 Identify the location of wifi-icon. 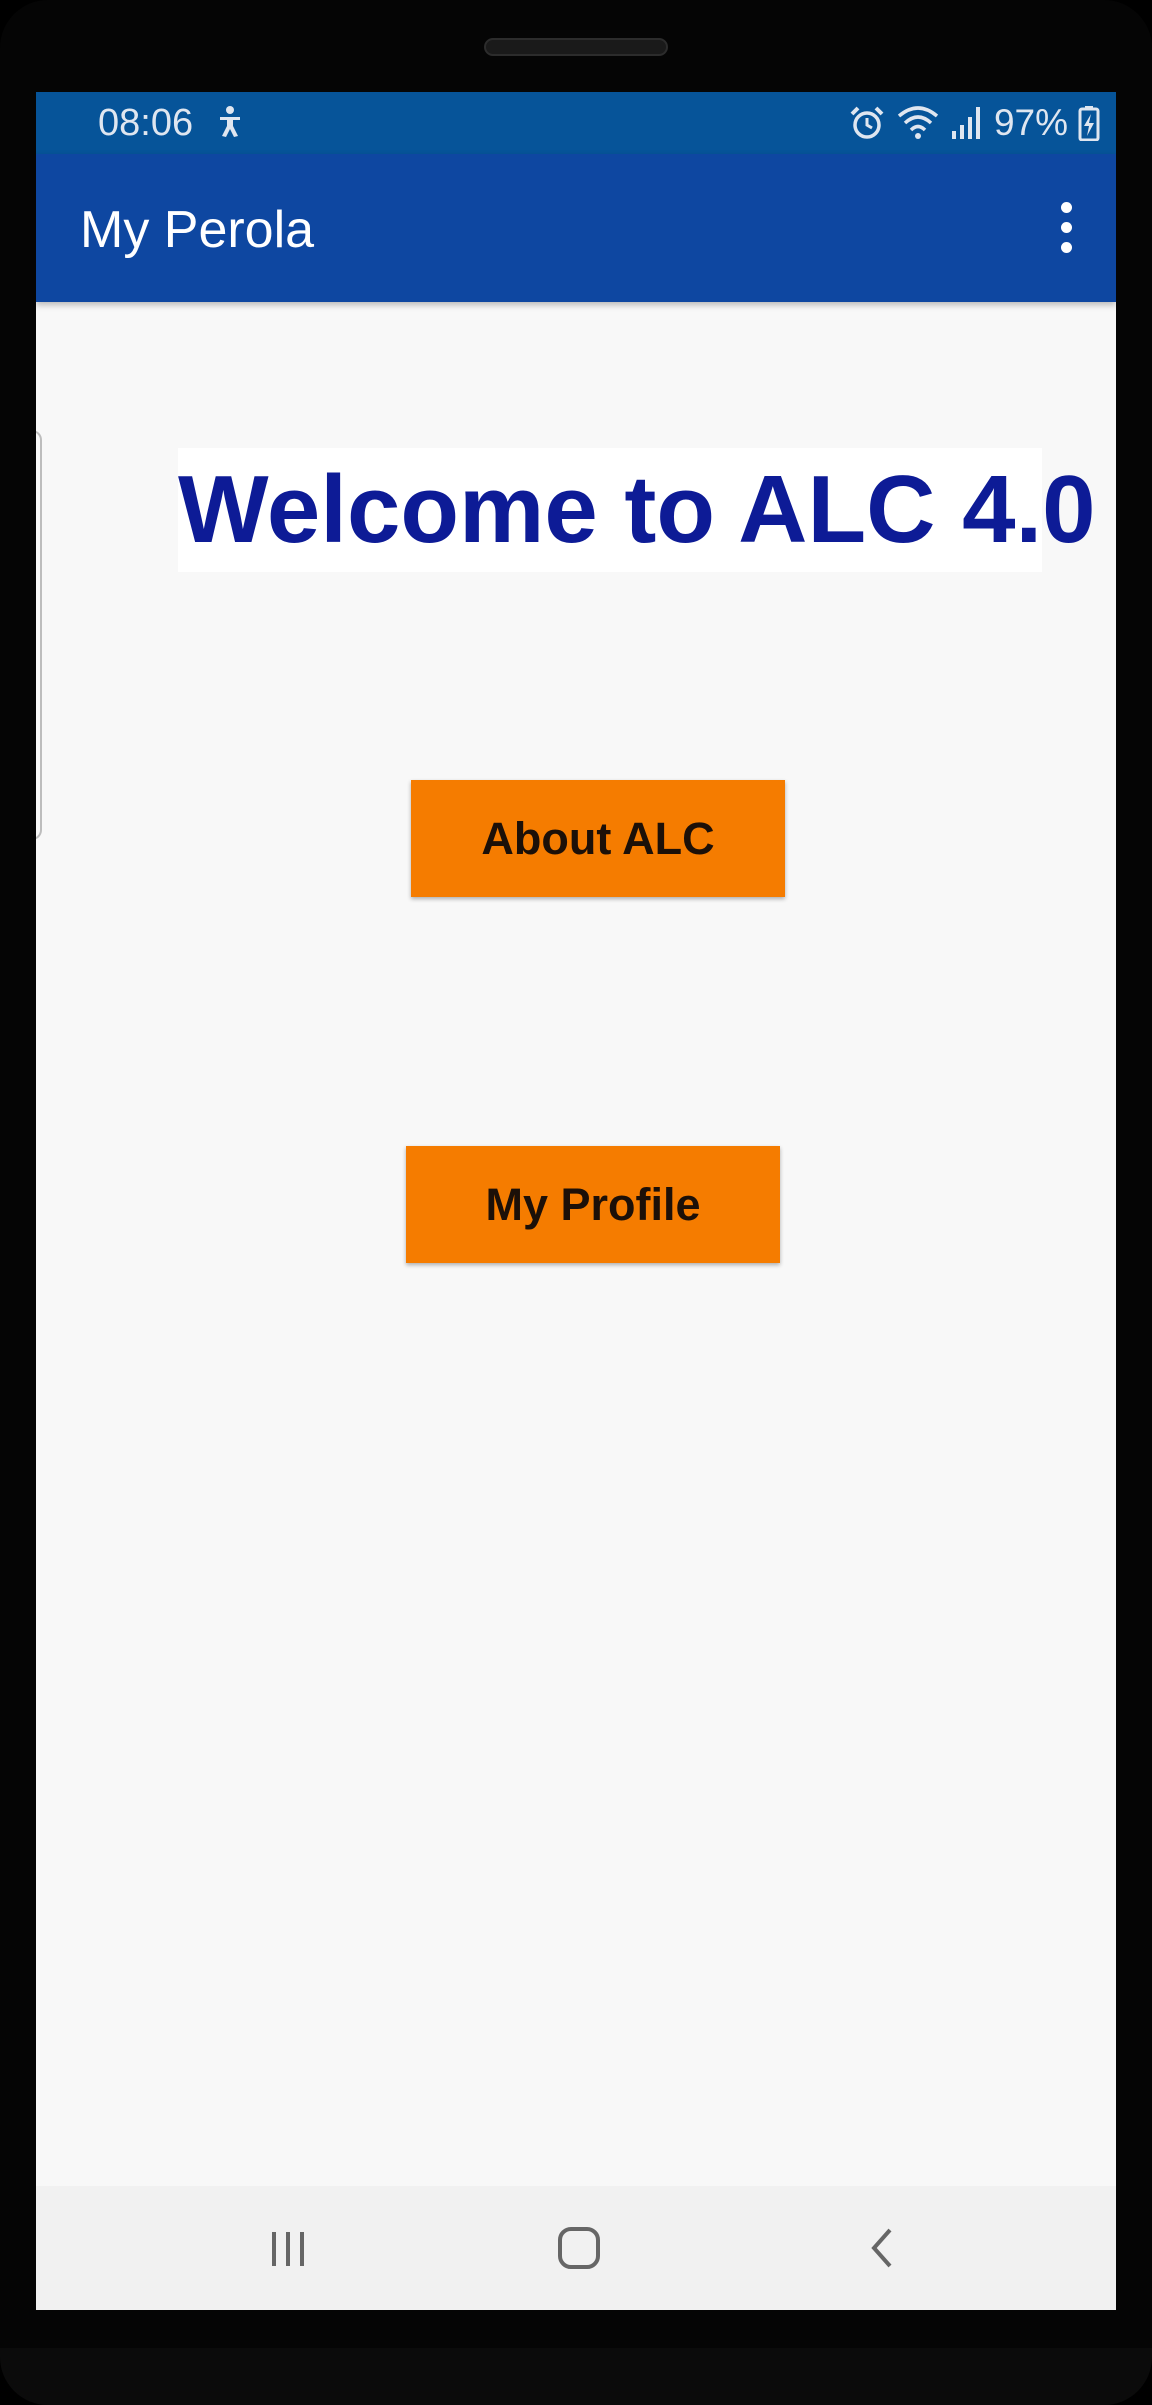
(918, 123).